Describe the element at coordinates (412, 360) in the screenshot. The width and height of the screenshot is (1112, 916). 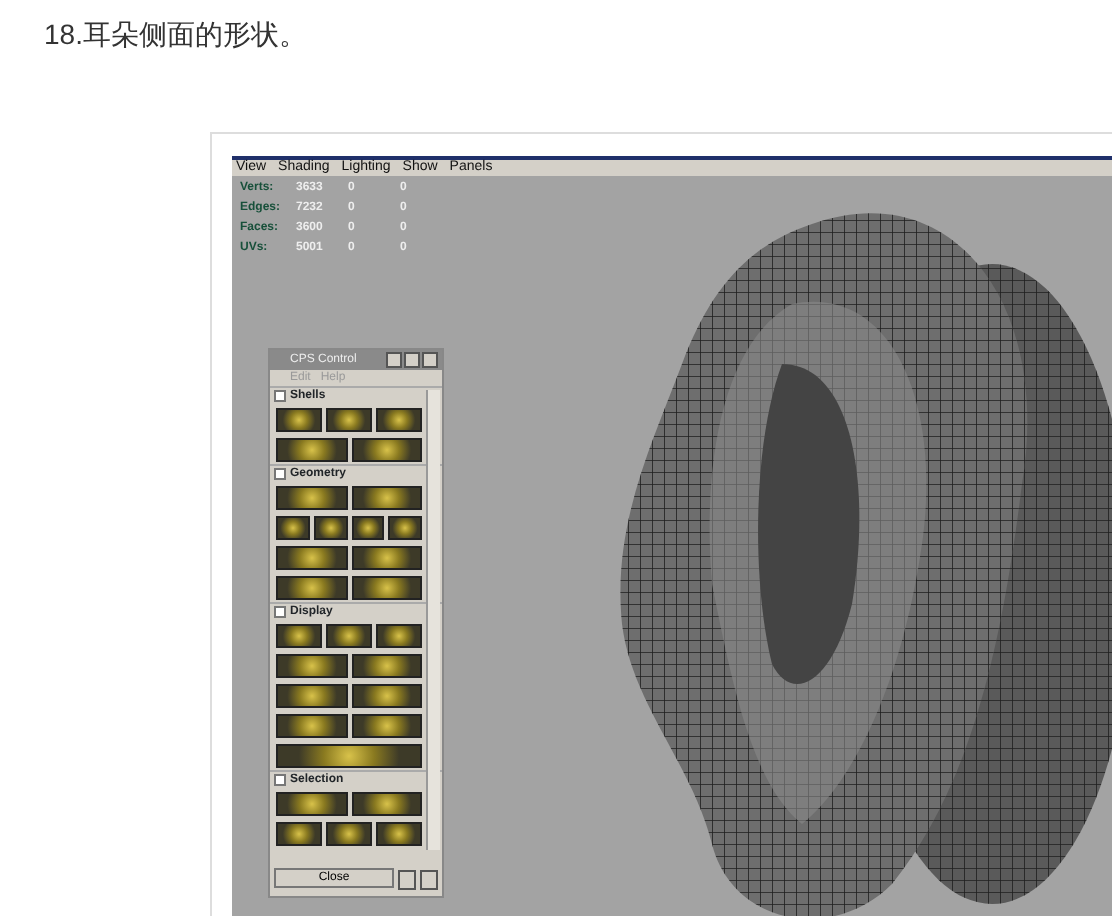
I see `maximize-button` at that location.